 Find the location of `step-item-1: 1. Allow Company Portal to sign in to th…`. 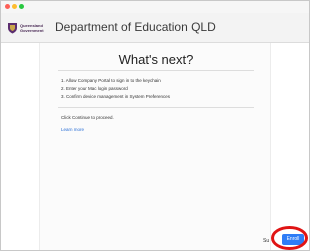

step-item-1: 1. Allow Company Portal to sign in to th… is located at coordinates (111, 80).